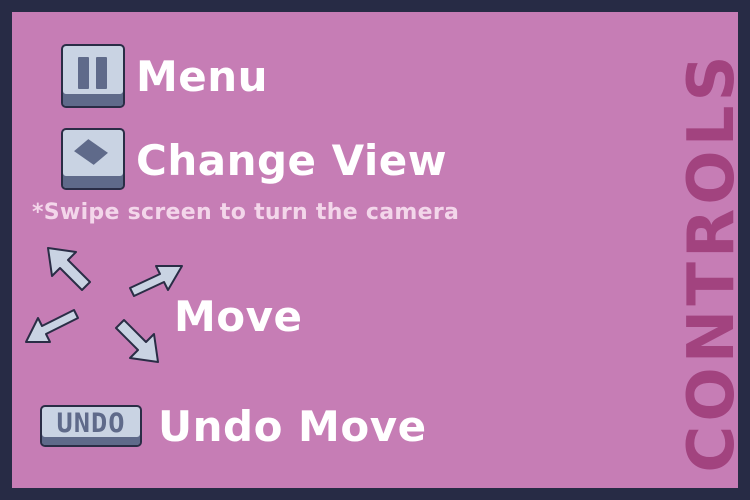 The height and width of the screenshot is (500, 750). What do you see at coordinates (91, 426) in the screenshot?
I see `undo-key-icon: UNDO` at bounding box center [91, 426].